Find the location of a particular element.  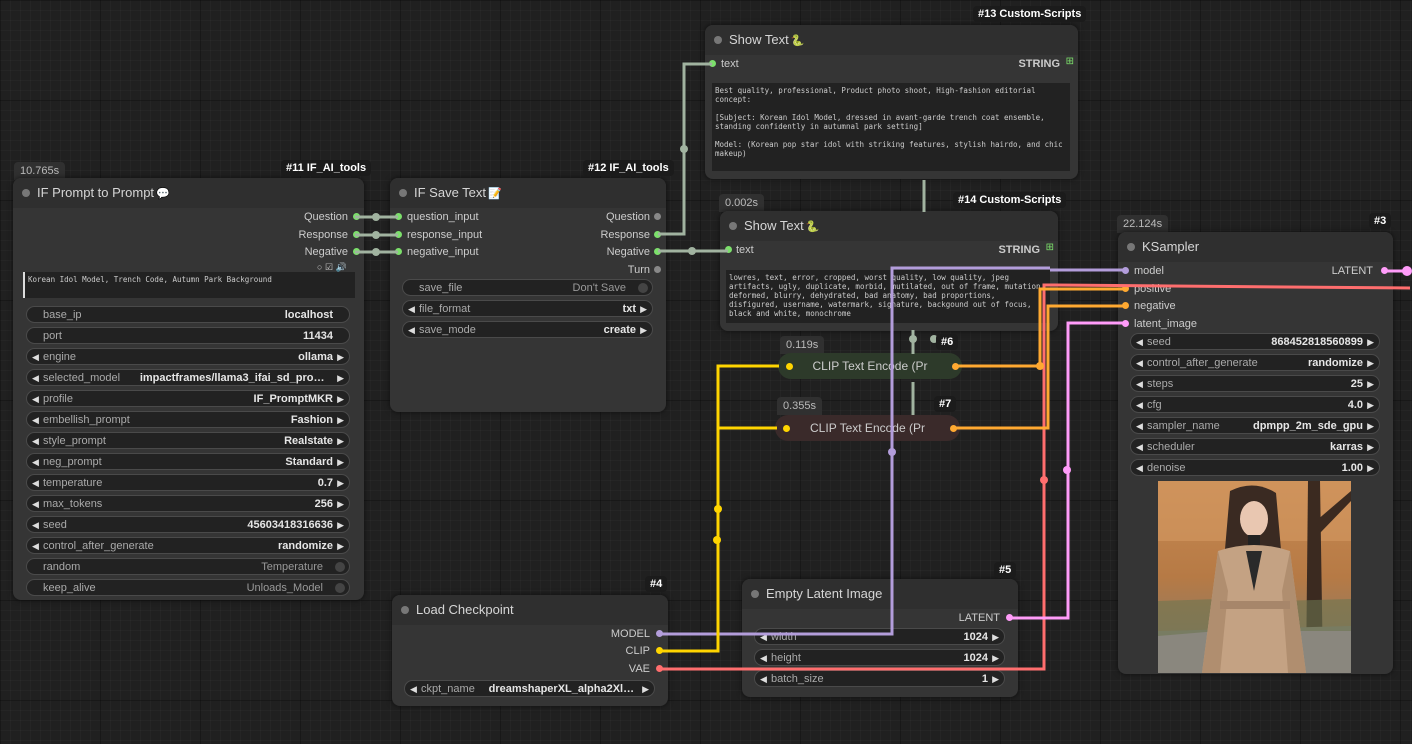

clip-text-encode-6-node: CLIP Text Encode (Pr is located at coordinates (870, 366).